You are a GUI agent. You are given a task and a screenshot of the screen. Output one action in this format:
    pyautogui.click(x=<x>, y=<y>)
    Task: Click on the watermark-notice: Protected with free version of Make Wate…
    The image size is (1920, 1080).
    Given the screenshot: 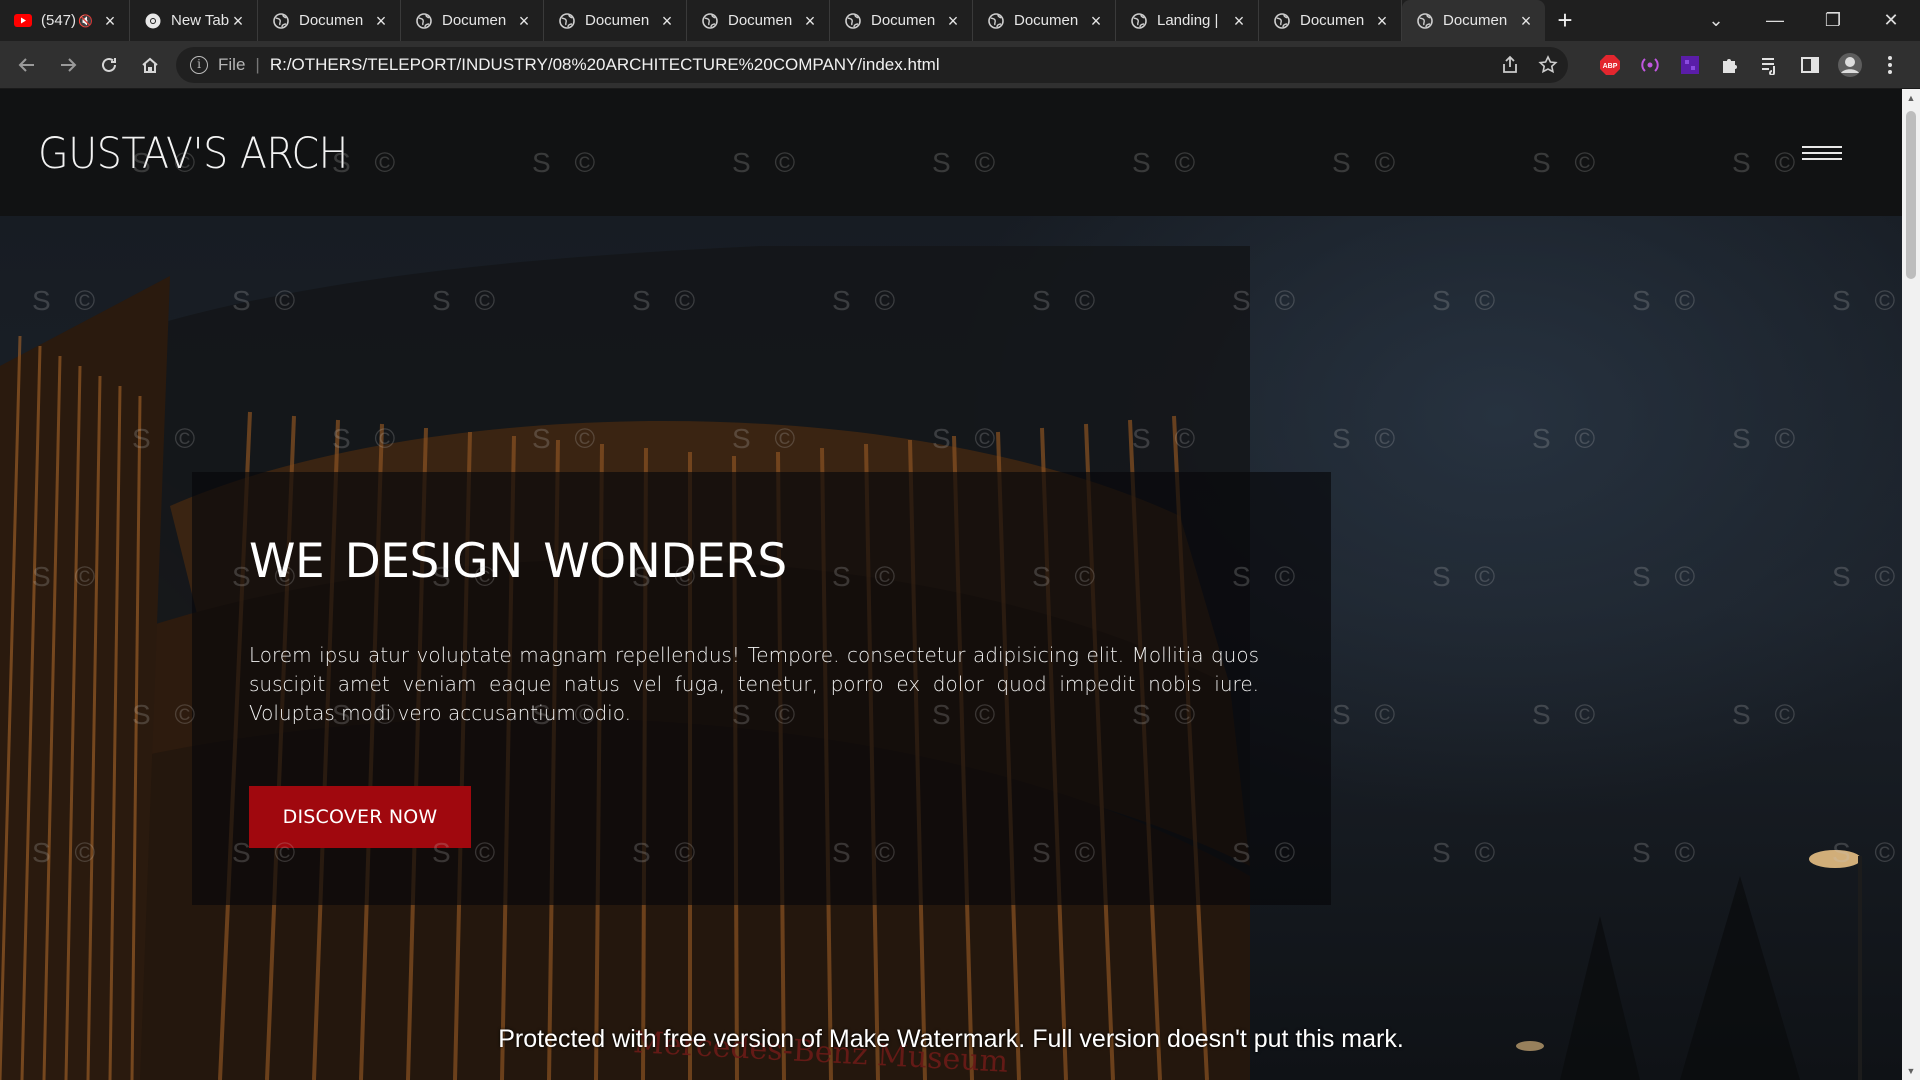 What is the action you would take?
    pyautogui.click(x=951, y=1039)
    